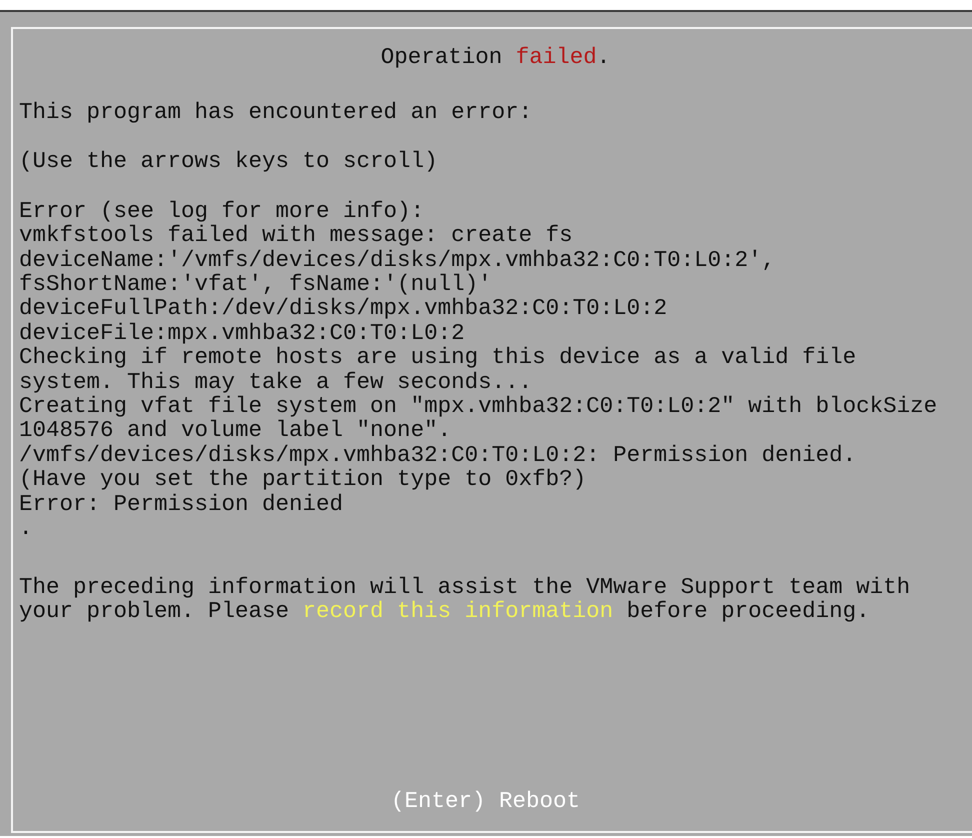 This screenshot has width=972, height=838. Describe the element at coordinates (26, 528) in the screenshot. I see `log-line: .` at that location.